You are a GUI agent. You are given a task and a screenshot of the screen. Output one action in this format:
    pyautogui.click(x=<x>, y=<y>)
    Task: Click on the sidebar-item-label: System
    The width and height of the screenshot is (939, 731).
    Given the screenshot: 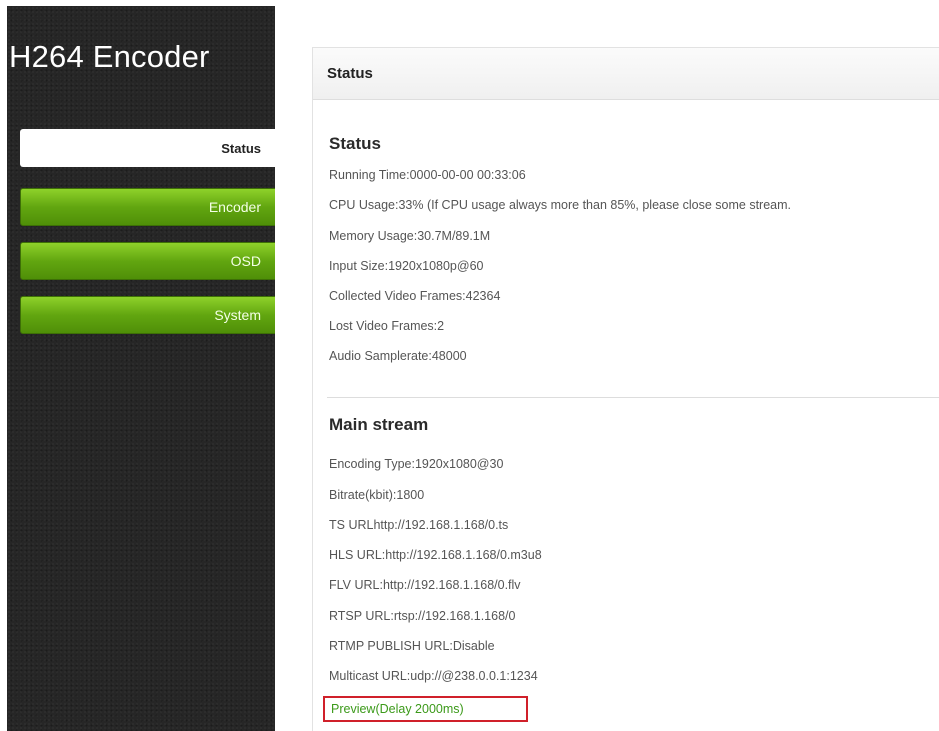 What is the action you would take?
    pyautogui.click(x=237, y=315)
    